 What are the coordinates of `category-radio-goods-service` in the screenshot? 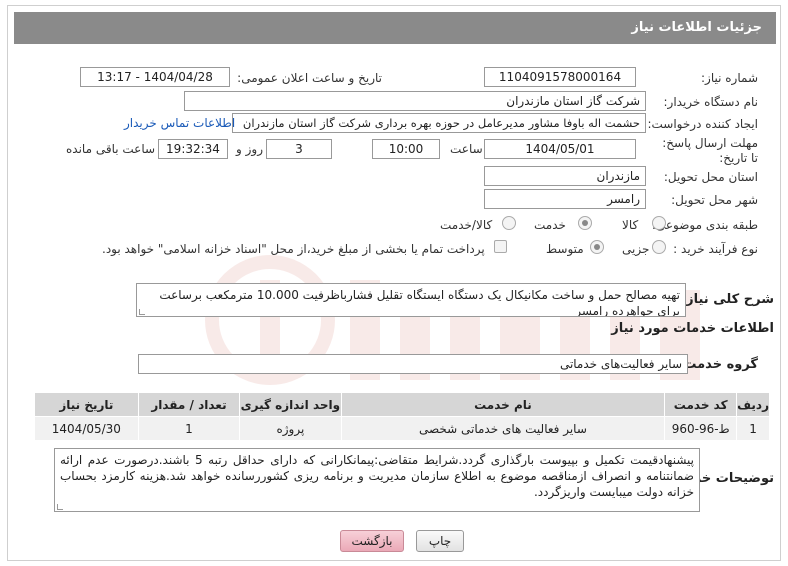 It's located at (509, 223).